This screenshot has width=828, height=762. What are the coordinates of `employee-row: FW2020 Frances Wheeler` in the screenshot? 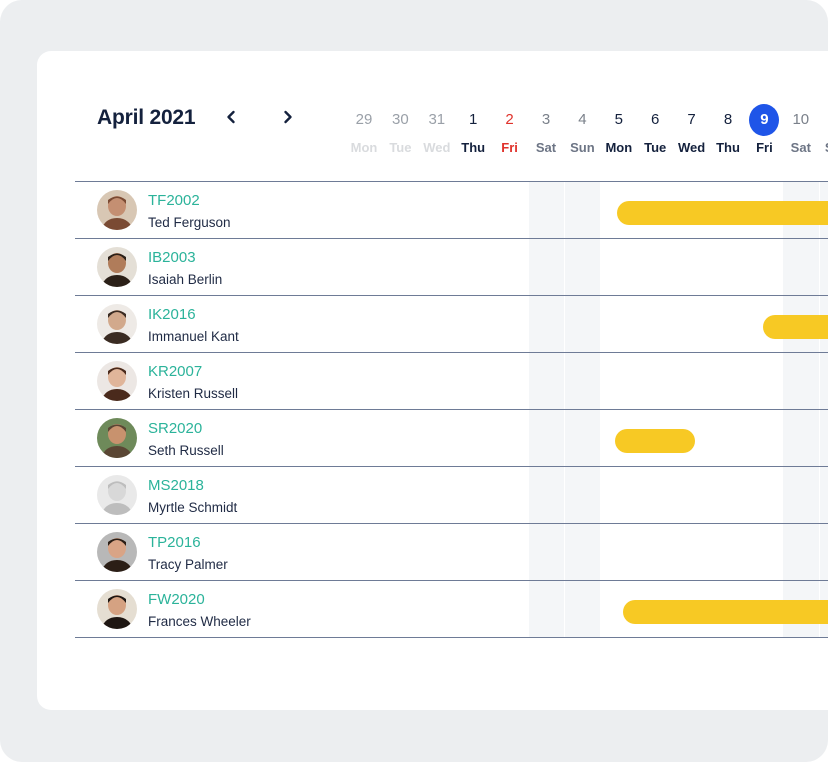 It's located at (451, 609).